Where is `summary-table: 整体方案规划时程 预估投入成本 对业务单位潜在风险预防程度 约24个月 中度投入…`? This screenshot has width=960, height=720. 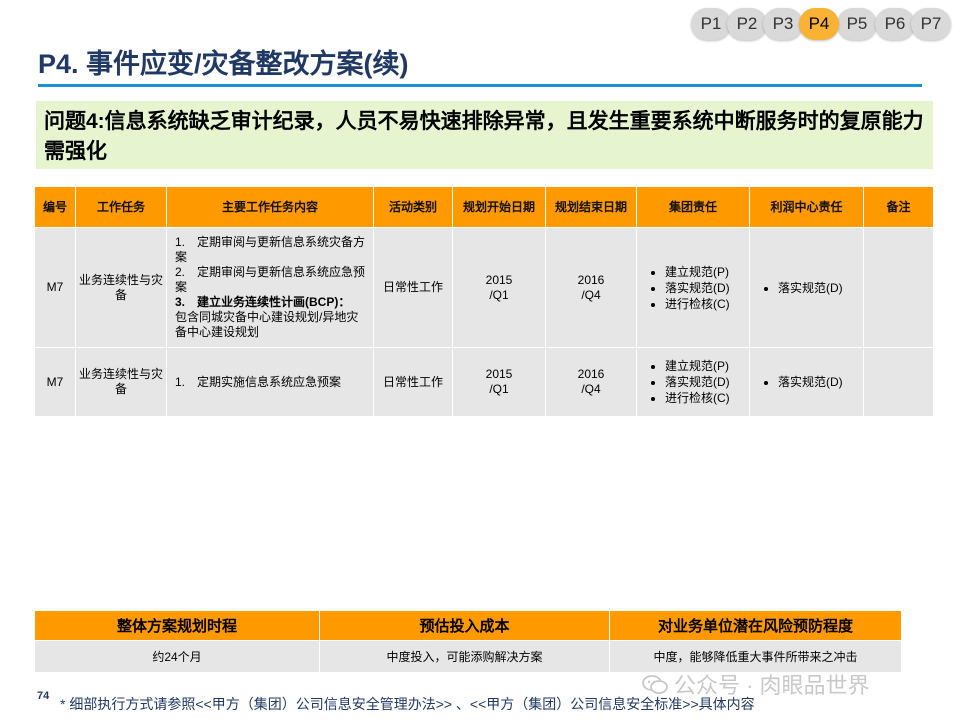 summary-table: 整体方案规划时程 预估投入成本 对业务单位潜在风险预防程度 约24个月 中度投入… is located at coordinates (468, 641).